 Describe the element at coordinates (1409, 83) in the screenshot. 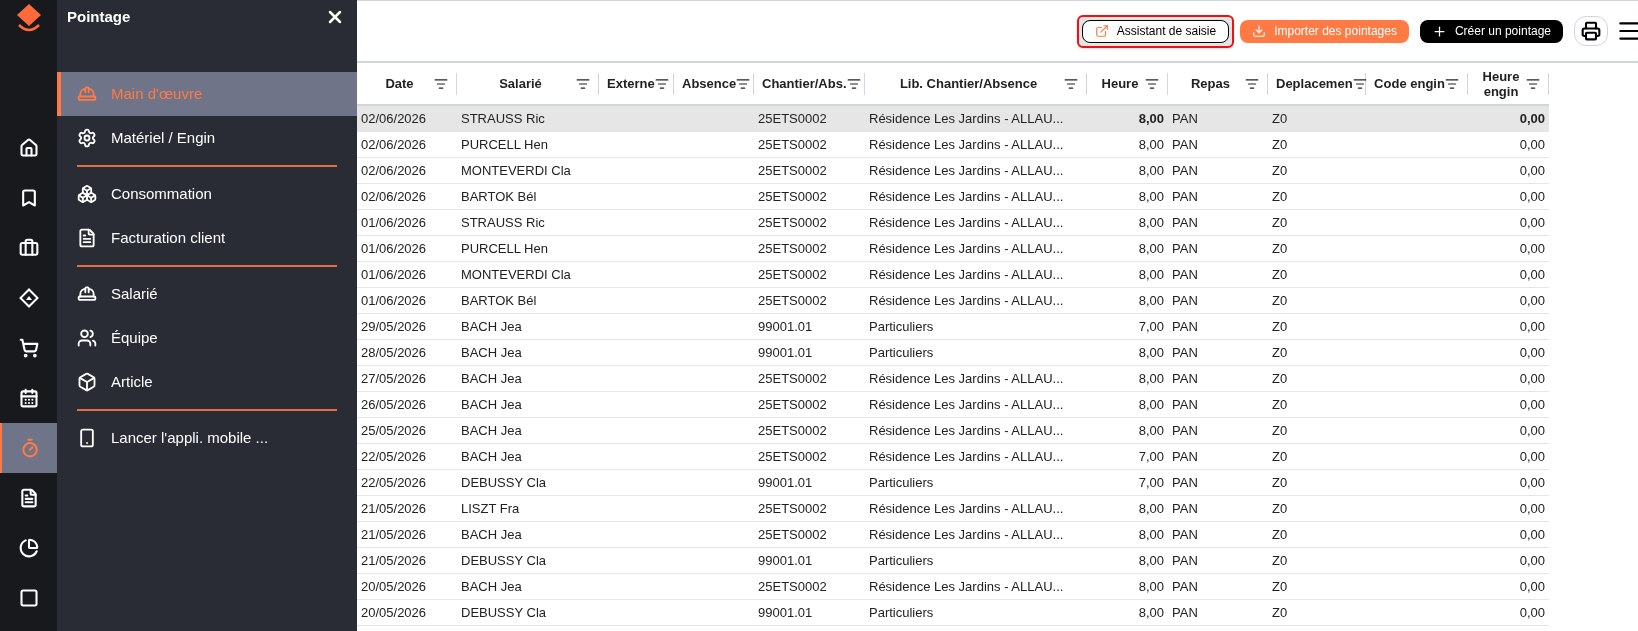

I see `column-header: Code engin` at that location.